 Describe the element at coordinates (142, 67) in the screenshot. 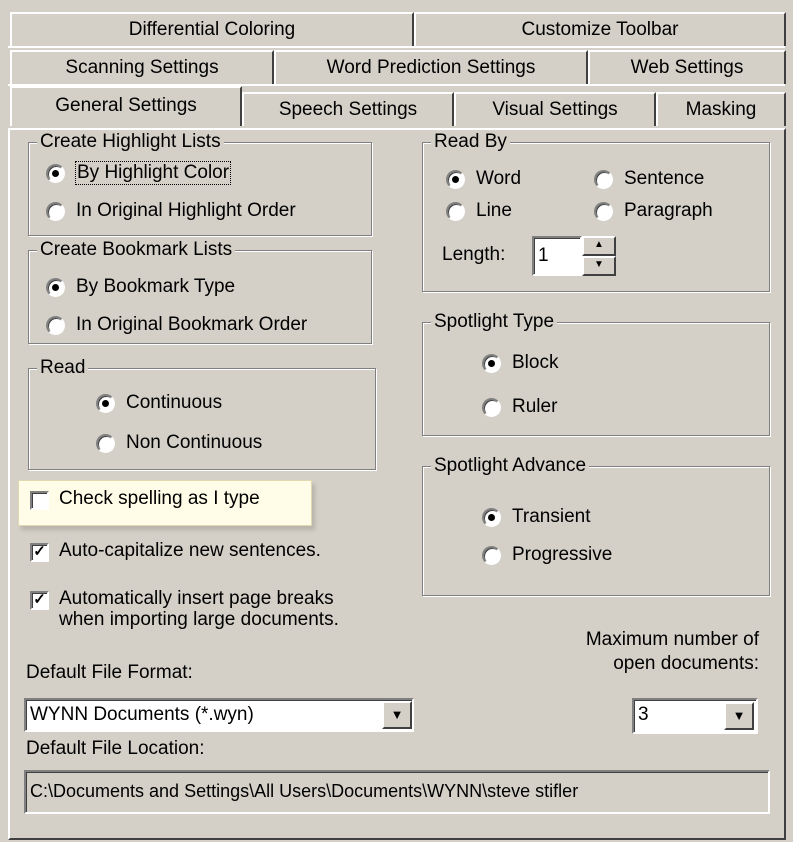

I see `tab-scanning-settings: Scanning Settings` at that location.